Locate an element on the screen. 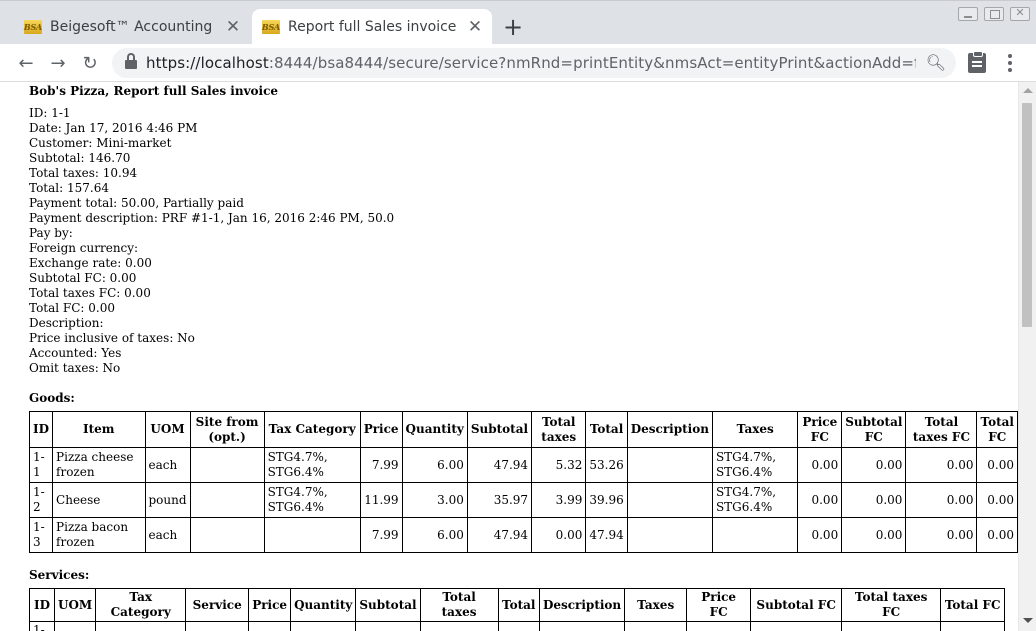 Image resolution: width=1036 pixels, height=631 pixels. new-tab-button: + is located at coordinates (513, 27).